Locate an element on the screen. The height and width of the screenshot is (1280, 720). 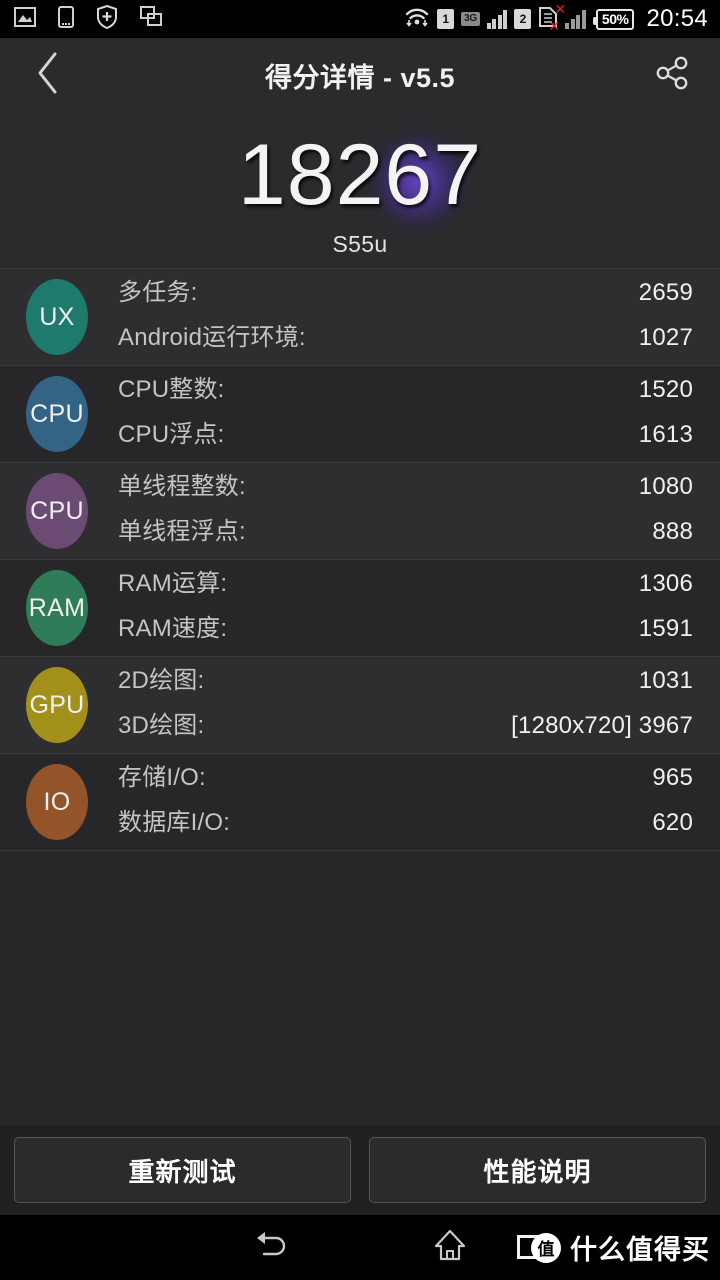
metric-row: 数据库I/O: 620 is located at coordinates (405, 824).